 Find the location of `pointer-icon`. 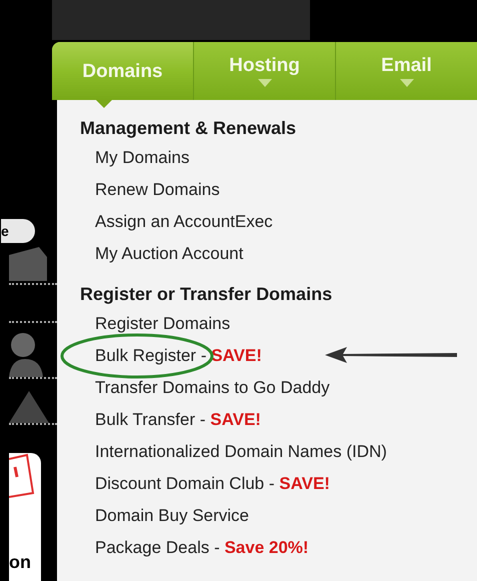

pointer-icon is located at coordinates (104, 104).